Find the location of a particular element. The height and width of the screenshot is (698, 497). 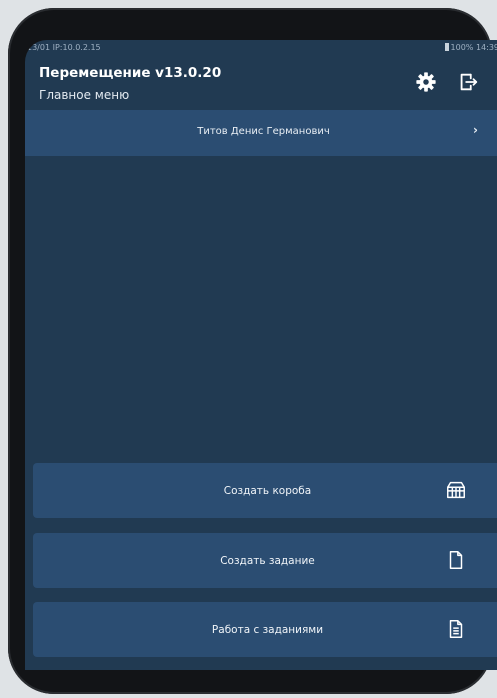

status-time: 100% 14:39 is located at coordinates (473, 47).